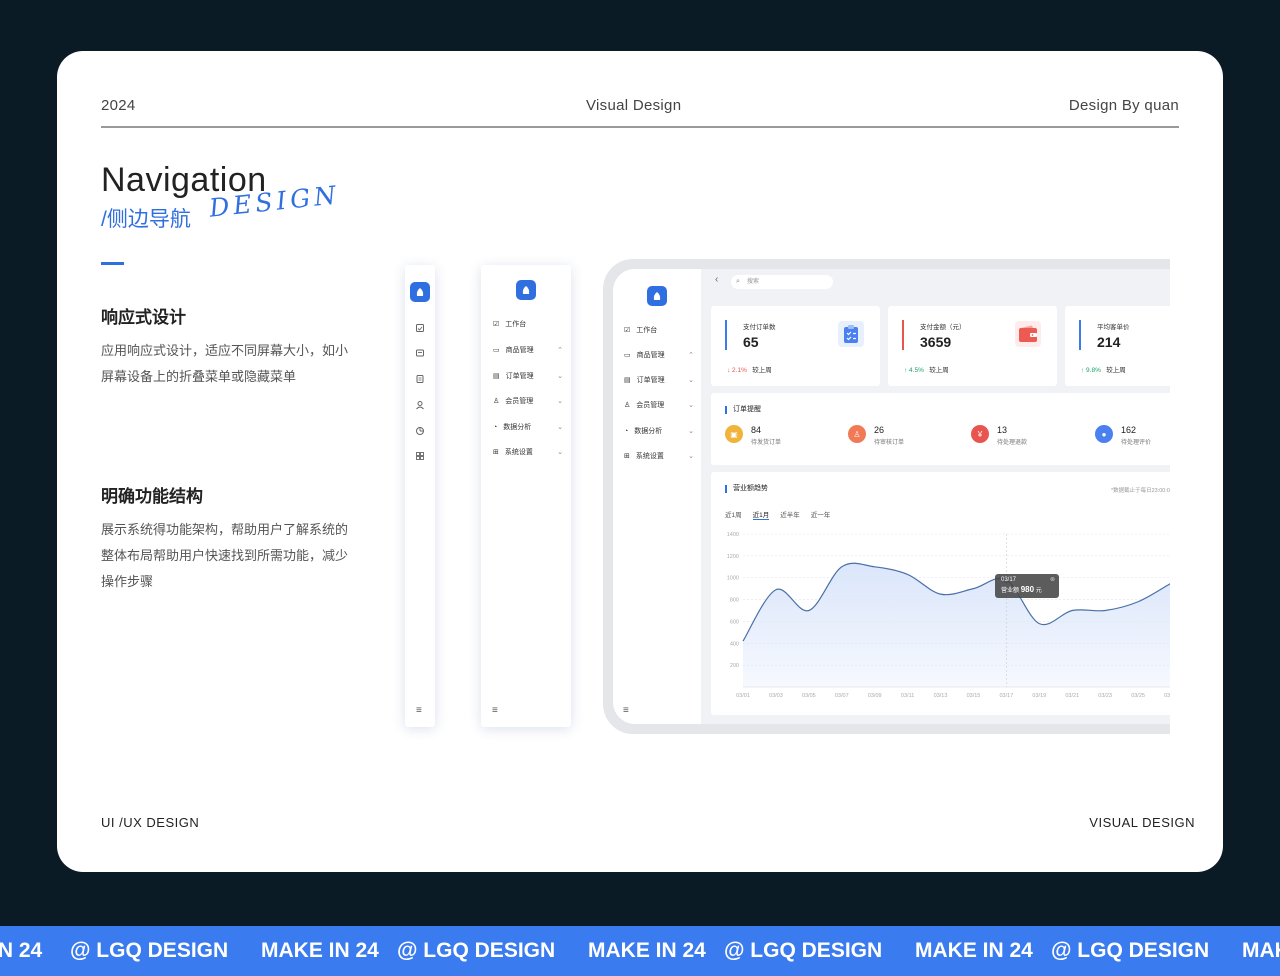 The height and width of the screenshot is (976, 1280). I want to click on analytics-icon: ◔, so click(495, 427).